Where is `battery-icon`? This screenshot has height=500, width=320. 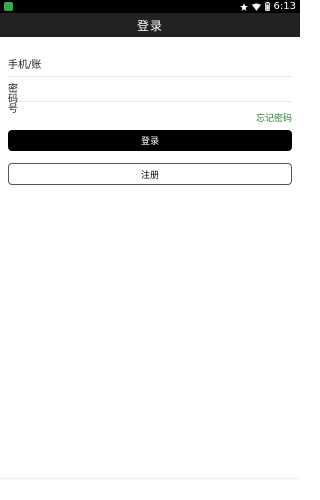 battery-icon is located at coordinates (267, 6).